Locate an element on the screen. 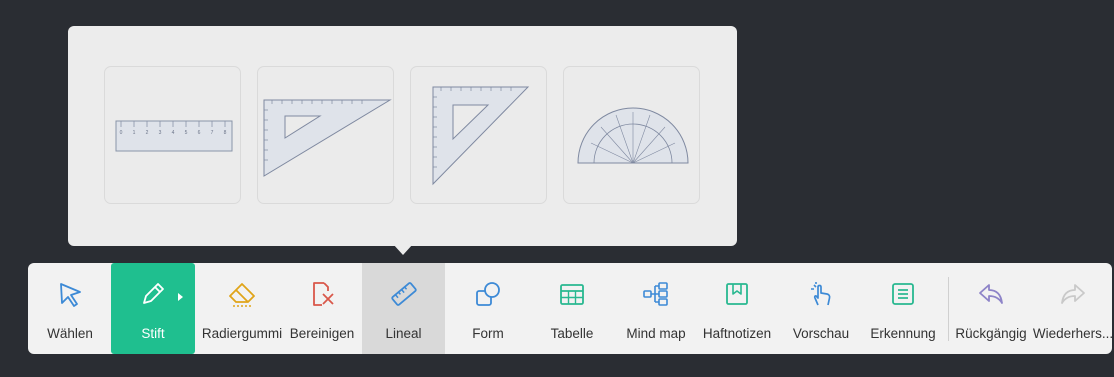 This screenshot has width=1114, height=377. pen-tool-button: Stift is located at coordinates (153, 308).